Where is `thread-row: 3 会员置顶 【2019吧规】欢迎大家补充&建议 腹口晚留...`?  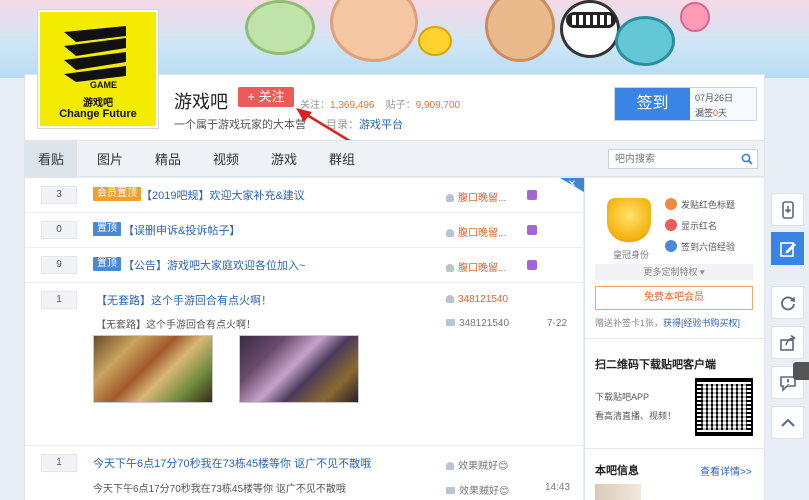
thread-row: 3 会员置顶 【2019吧规】欢迎大家补充&建议 腹口晚留... is located at coordinates (304, 195).